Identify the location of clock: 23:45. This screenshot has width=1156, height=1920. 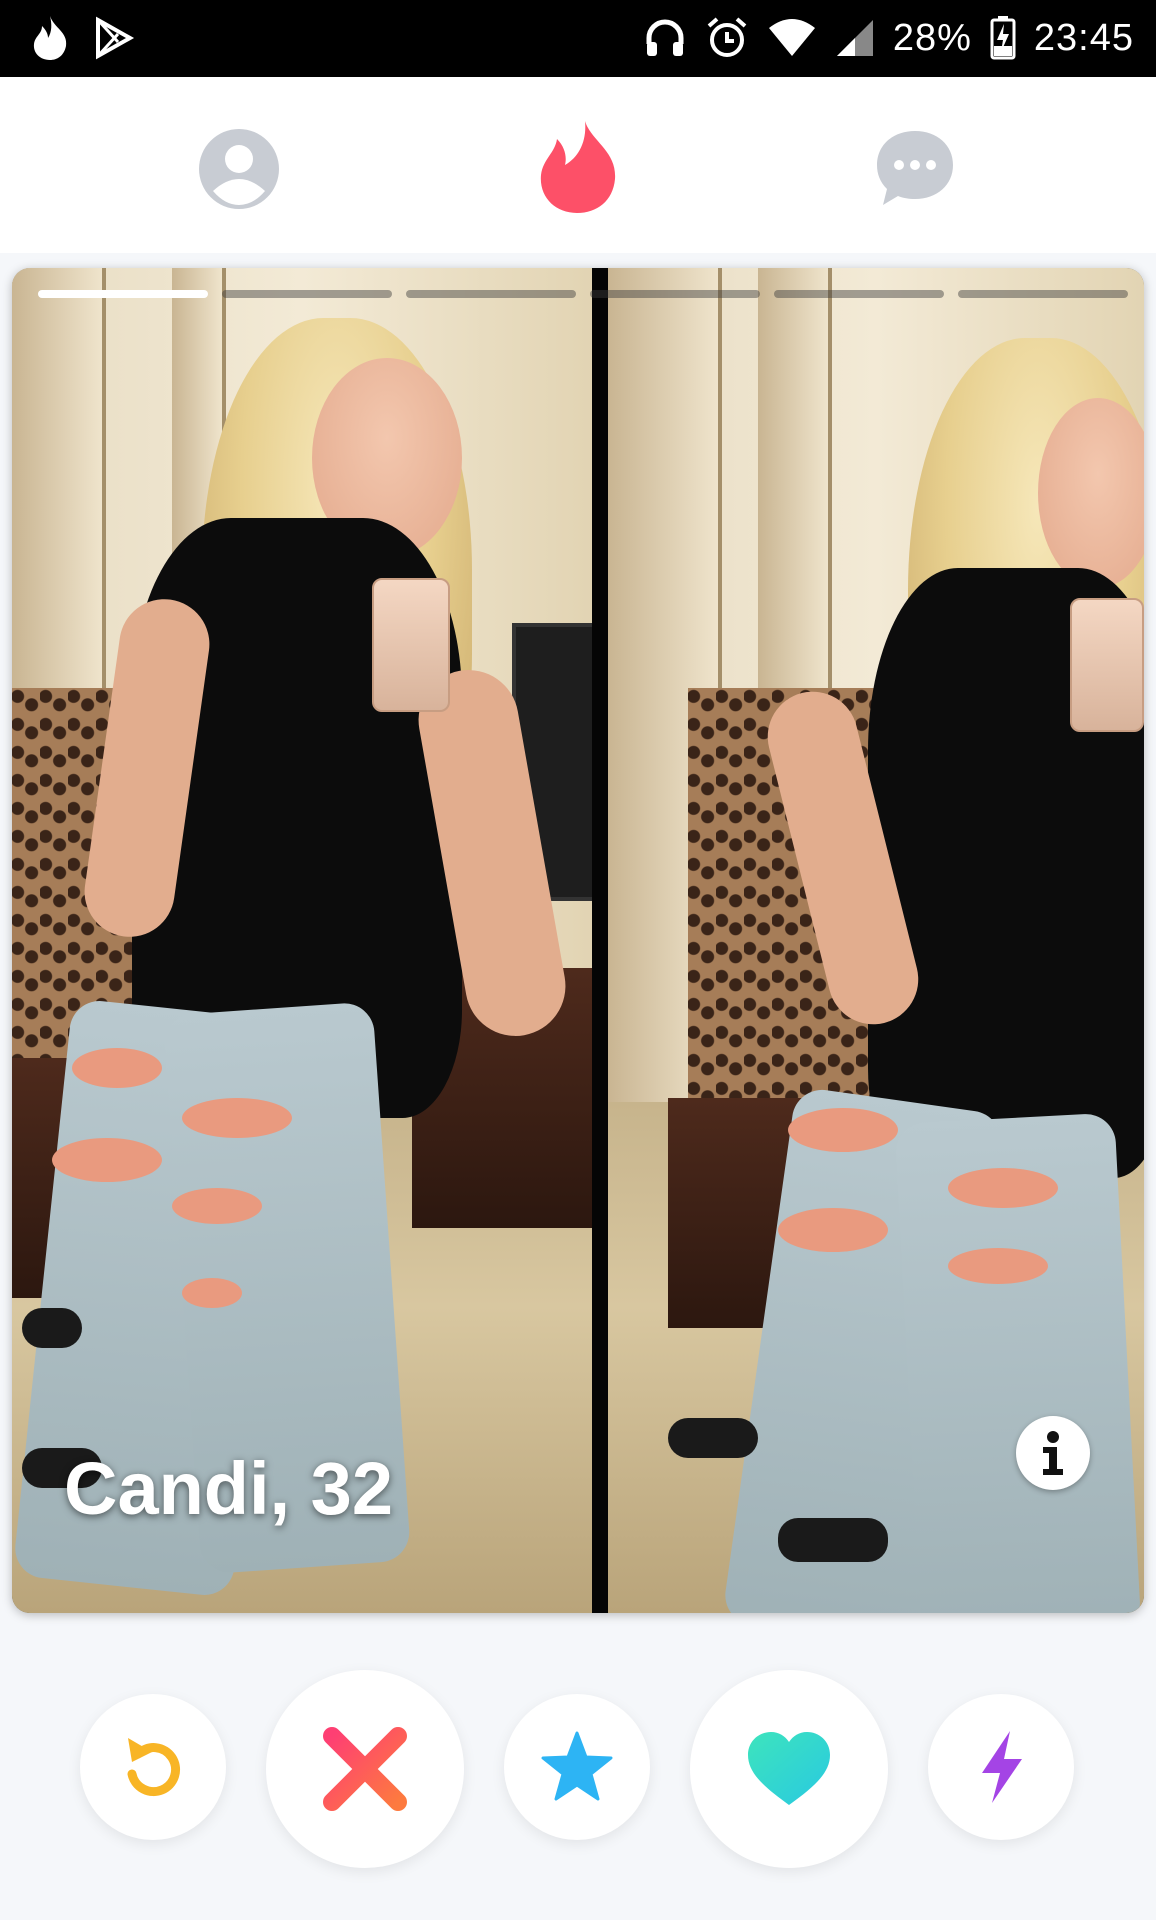
(1083, 37).